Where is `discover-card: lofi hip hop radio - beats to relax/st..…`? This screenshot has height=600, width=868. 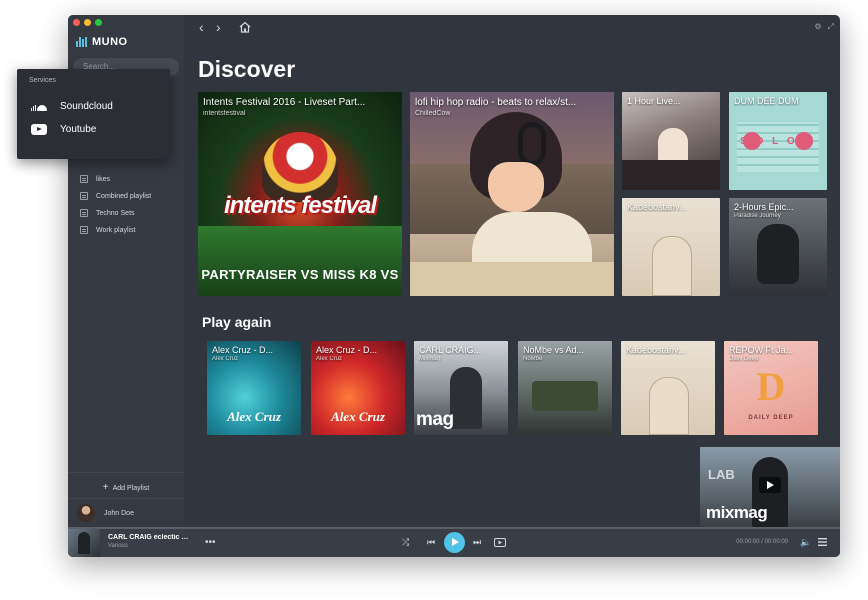
discover-card: lofi hip hop radio - beats to relax/st..… is located at coordinates (512, 194).